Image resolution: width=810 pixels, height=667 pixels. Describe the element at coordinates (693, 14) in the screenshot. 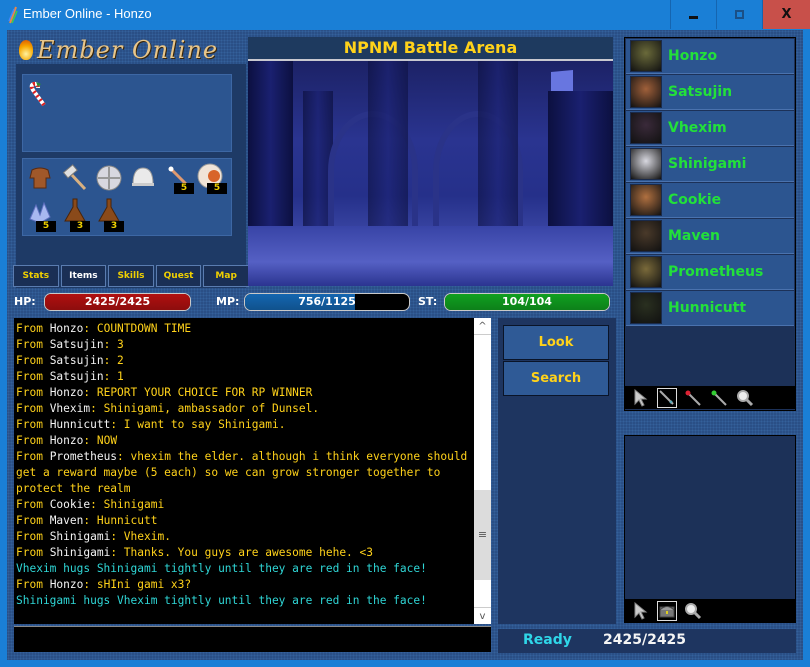

I see `minimize-button` at that location.